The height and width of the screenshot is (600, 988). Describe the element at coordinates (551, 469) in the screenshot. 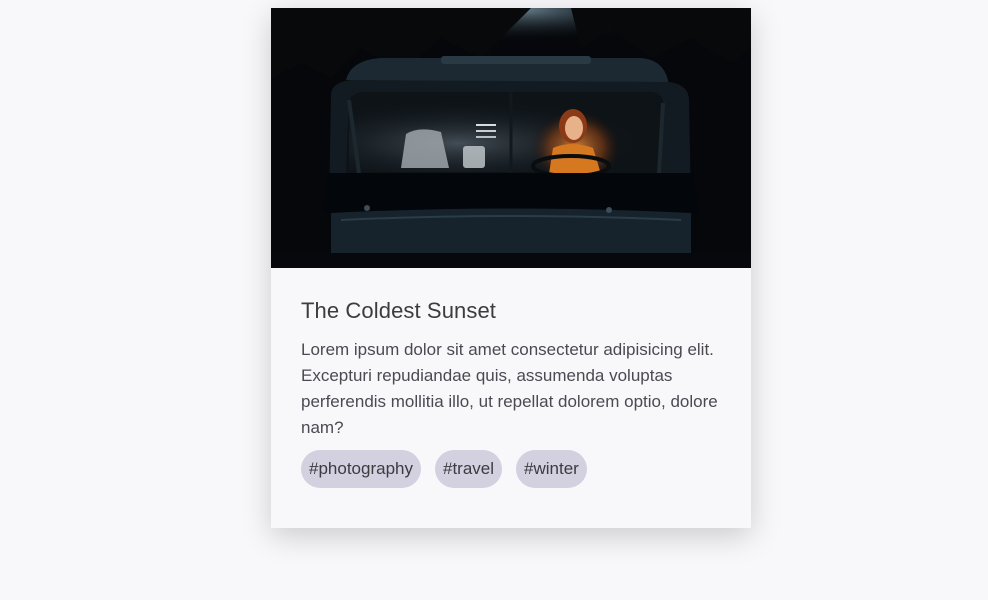

I see `tag-winter: #winter` at that location.